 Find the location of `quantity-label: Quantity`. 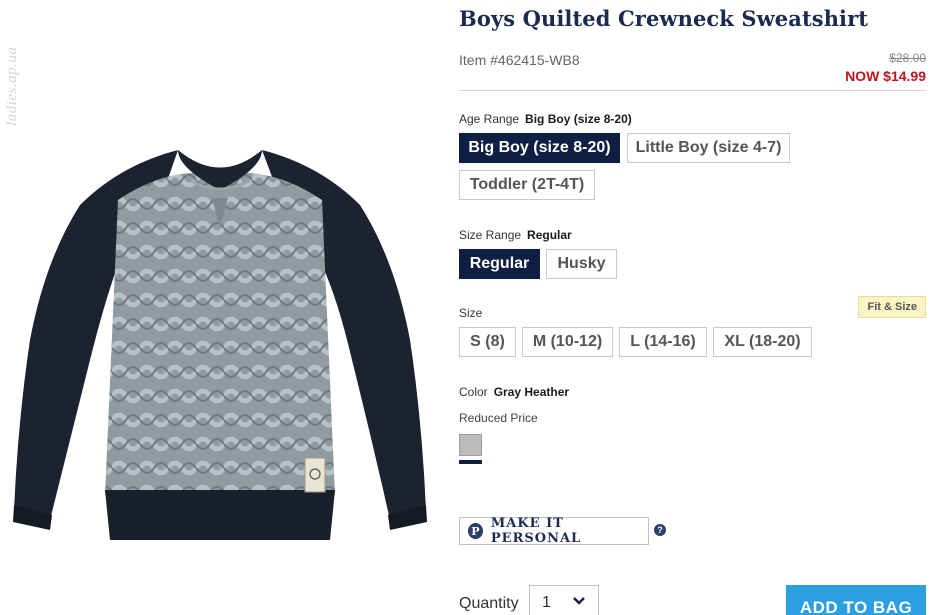

quantity-label: Quantity is located at coordinates (489, 603).